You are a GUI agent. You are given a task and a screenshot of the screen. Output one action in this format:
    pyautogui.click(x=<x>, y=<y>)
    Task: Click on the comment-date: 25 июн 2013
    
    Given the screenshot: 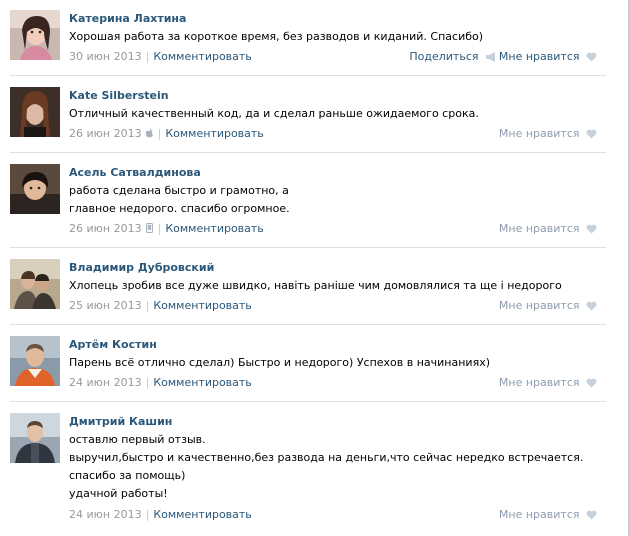 What is the action you would take?
    pyautogui.click(x=105, y=305)
    